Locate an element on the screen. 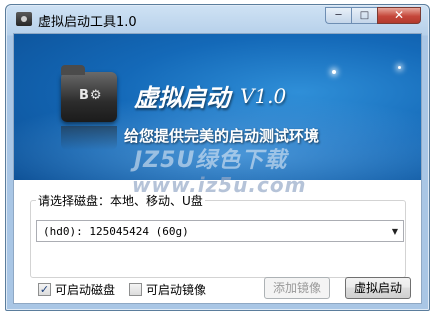 The height and width of the screenshot is (315, 435). folder-logo-icon: B⚙ is located at coordinates (89, 93).